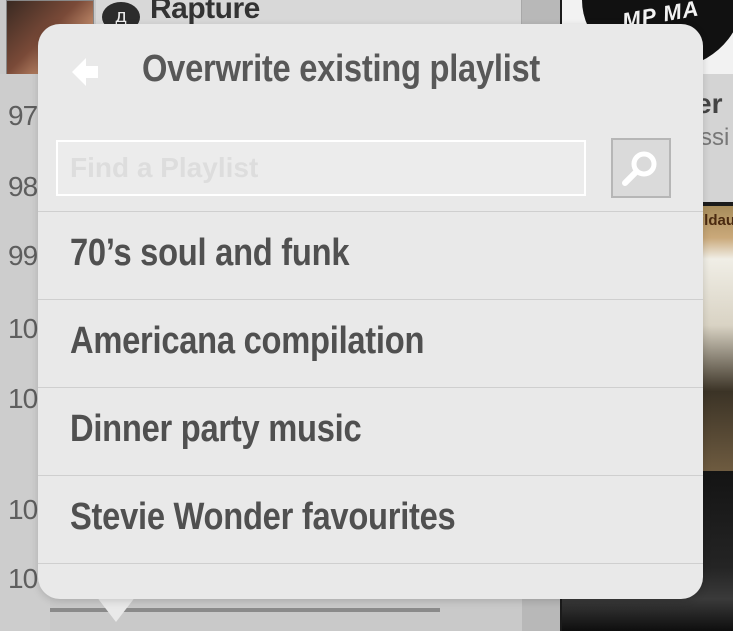 The image size is (733, 631). Describe the element at coordinates (23, 186) in the screenshot. I see `track-number: 98` at that location.